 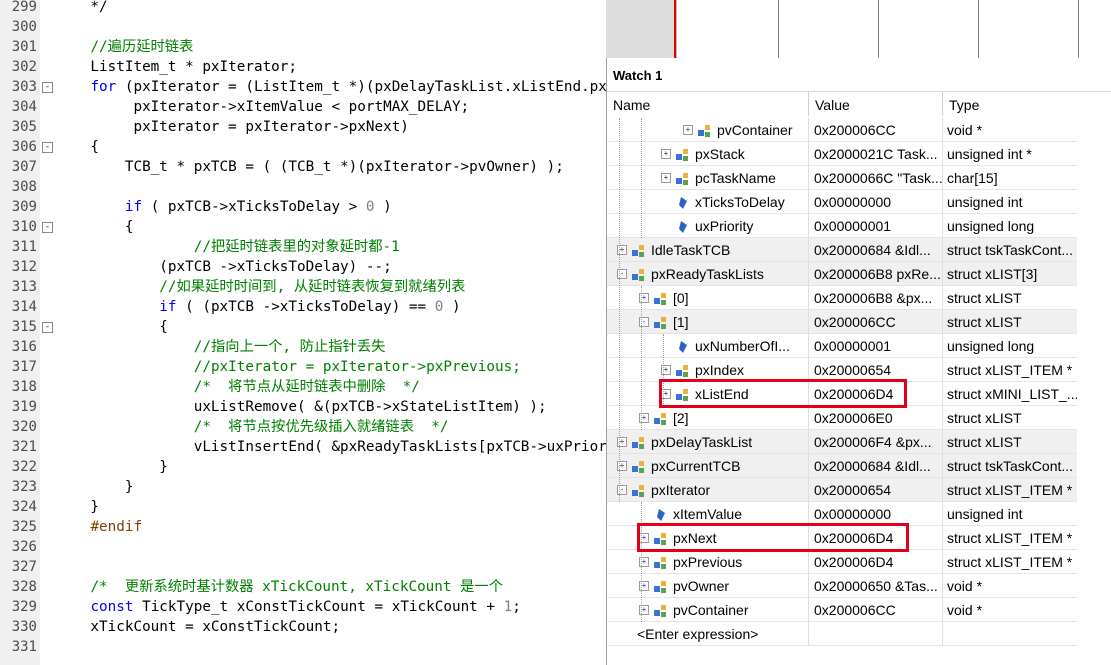 I want to click on watch-row: - pxIterator 0x20000654 struct xLIST_ITEM *, so click(x=842, y=490).